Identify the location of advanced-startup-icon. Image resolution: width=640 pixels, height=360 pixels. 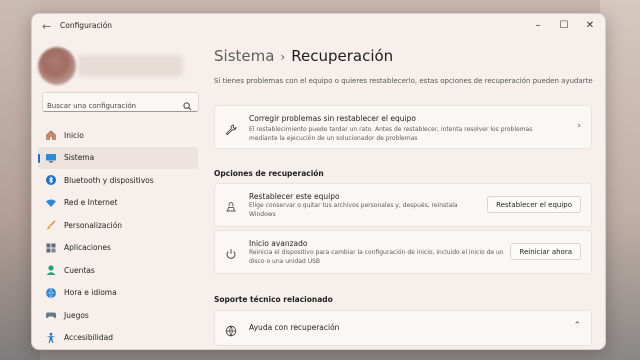
(231, 254).